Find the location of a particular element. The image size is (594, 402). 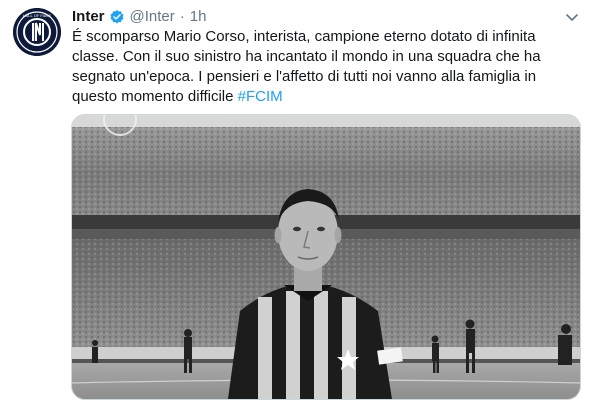

author-handle: @Inter is located at coordinates (152, 17).